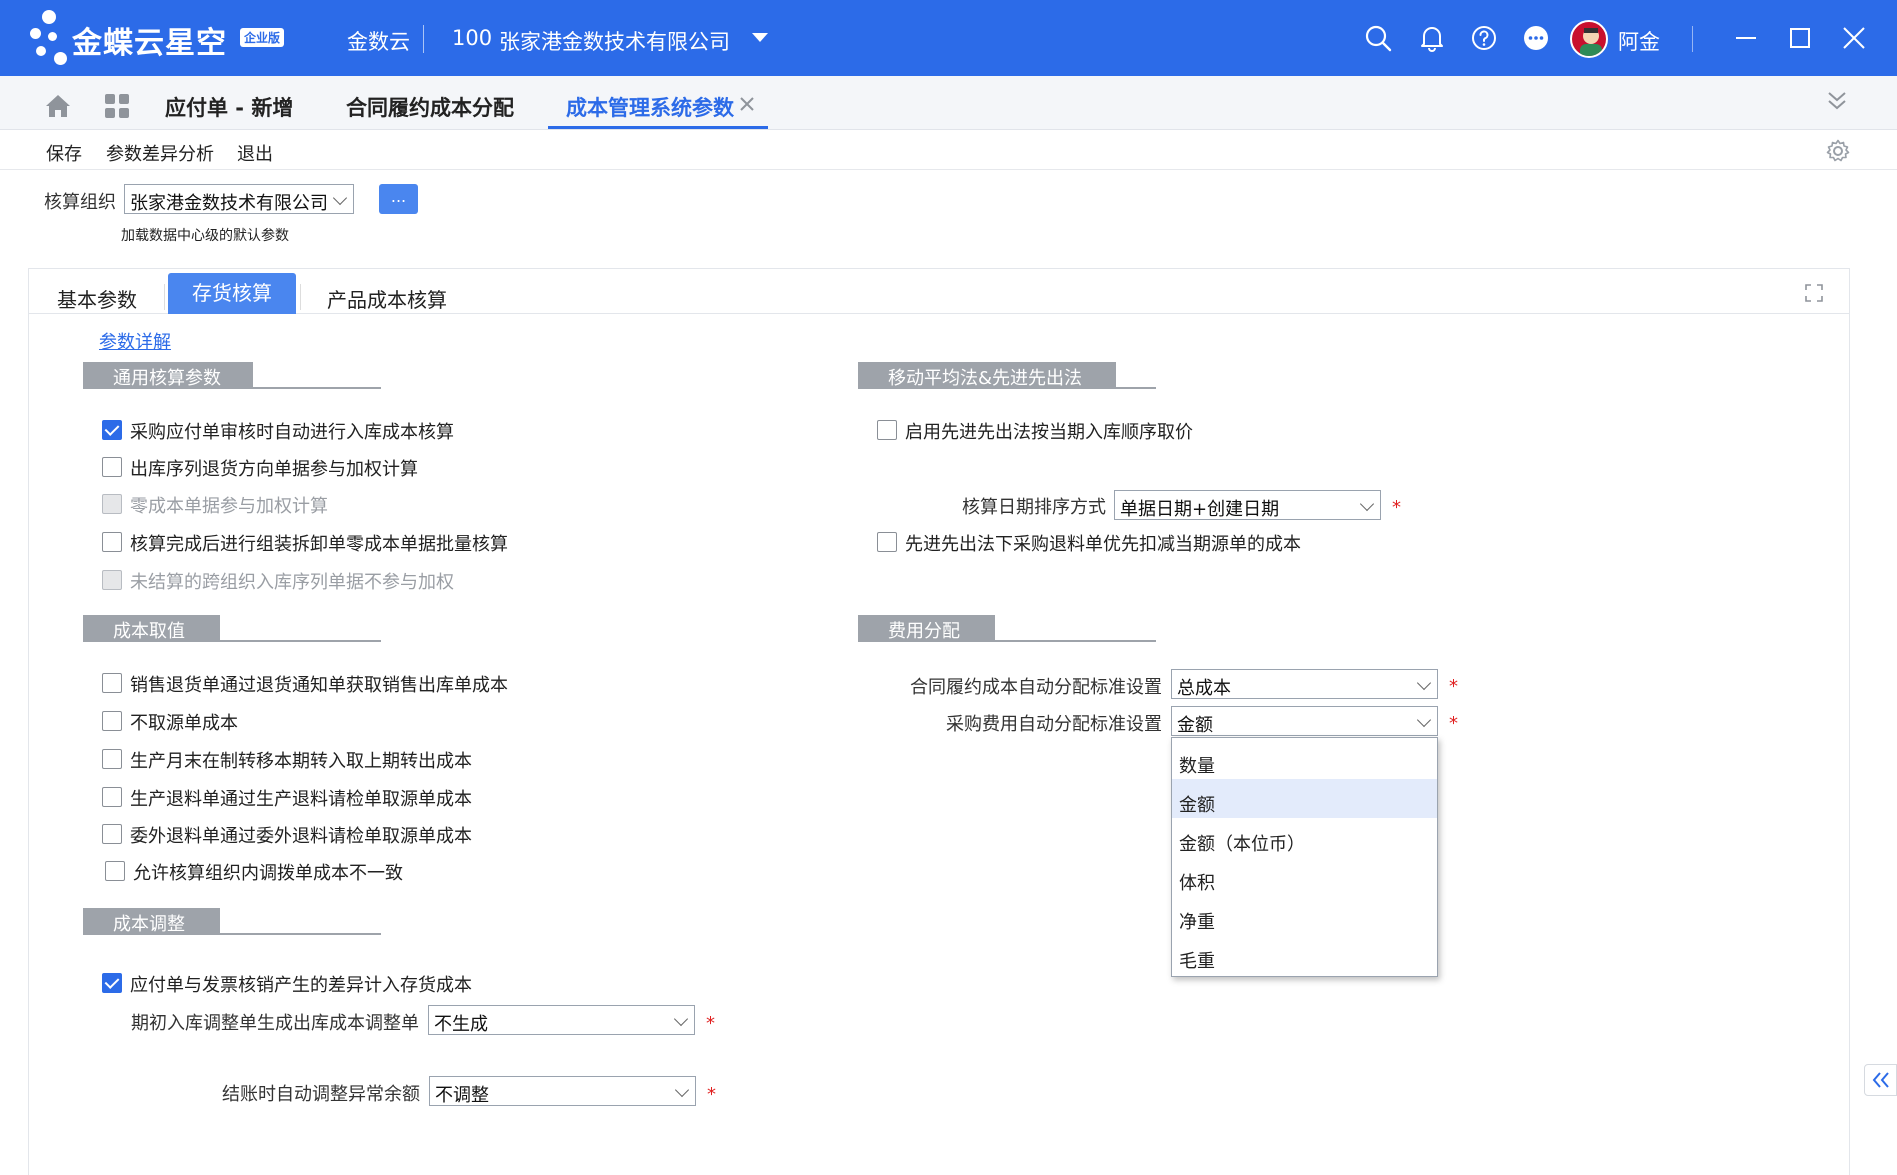 The image size is (1897, 1175). I want to click on home-icon, so click(58, 106).